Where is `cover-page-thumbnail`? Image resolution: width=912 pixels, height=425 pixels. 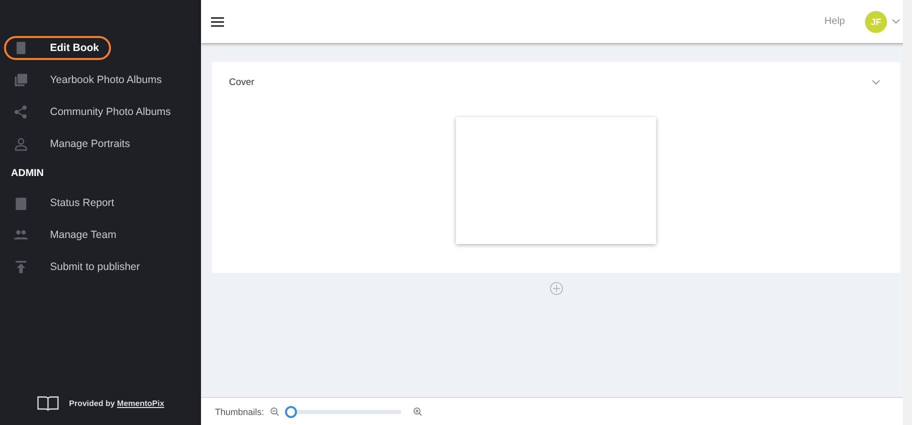
cover-page-thumbnail is located at coordinates (556, 180).